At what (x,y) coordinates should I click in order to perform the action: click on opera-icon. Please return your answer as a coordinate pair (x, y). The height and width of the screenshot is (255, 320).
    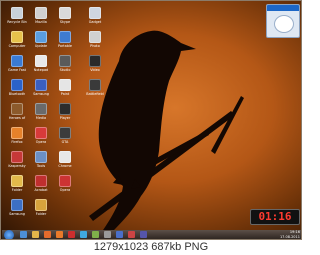
    Looking at the image, I should click on (71, 234).